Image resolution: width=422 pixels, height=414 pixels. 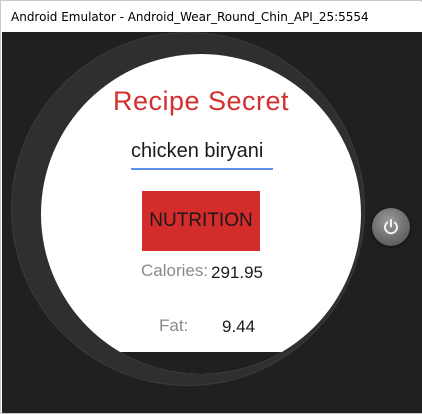 I want to click on nutrition-button: NUTRITION, so click(x=201, y=221).